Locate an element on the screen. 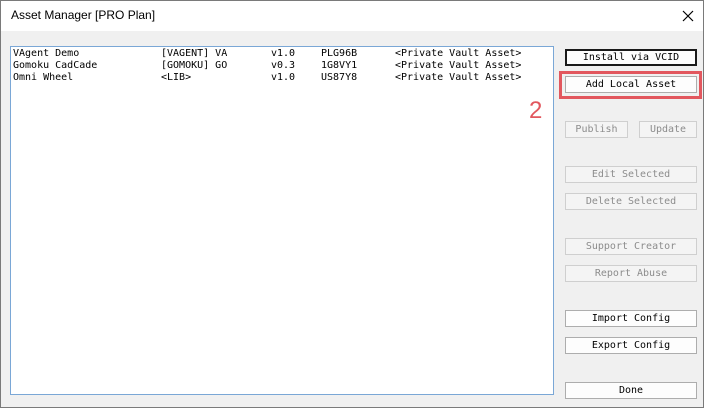 This screenshot has height=408, width=704. asset-version: v0.3 is located at coordinates (283, 65).